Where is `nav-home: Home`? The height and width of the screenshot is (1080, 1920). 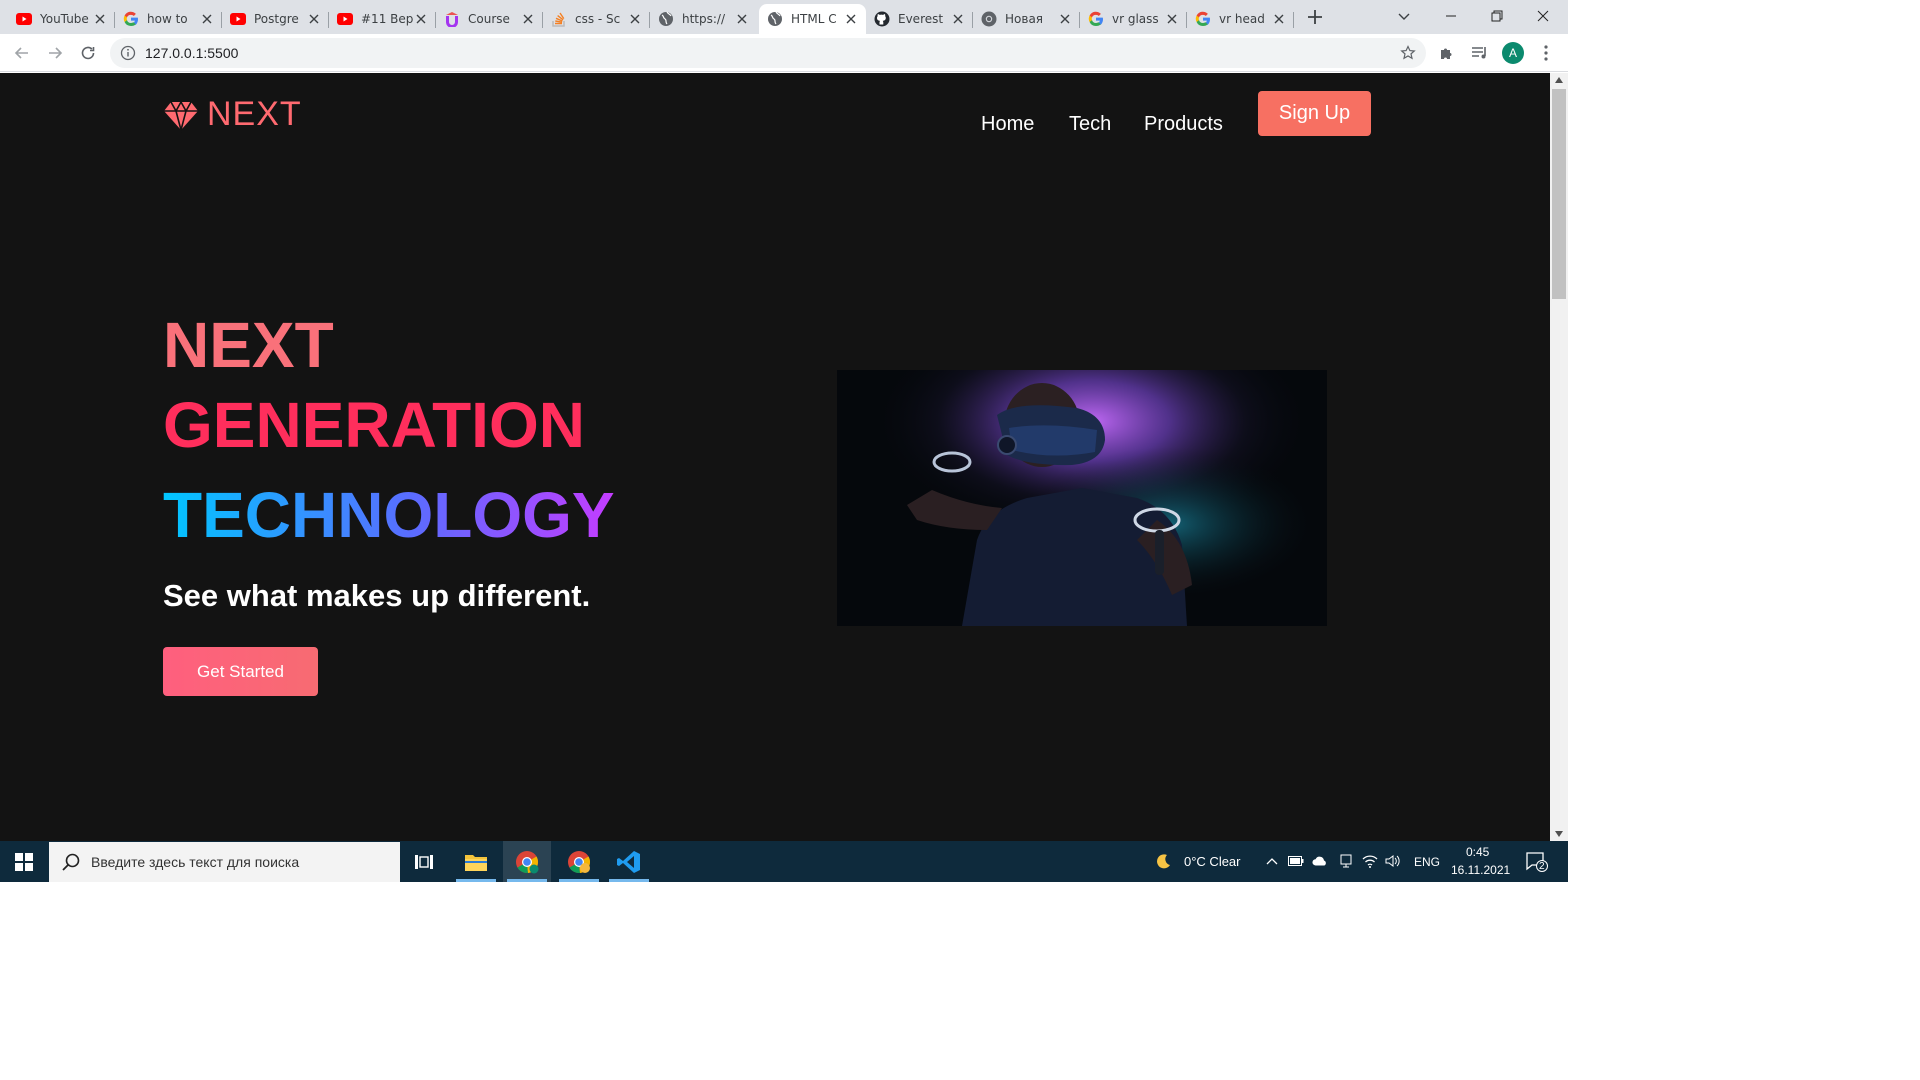 nav-home: Home is located at coordinates (1007, 124).